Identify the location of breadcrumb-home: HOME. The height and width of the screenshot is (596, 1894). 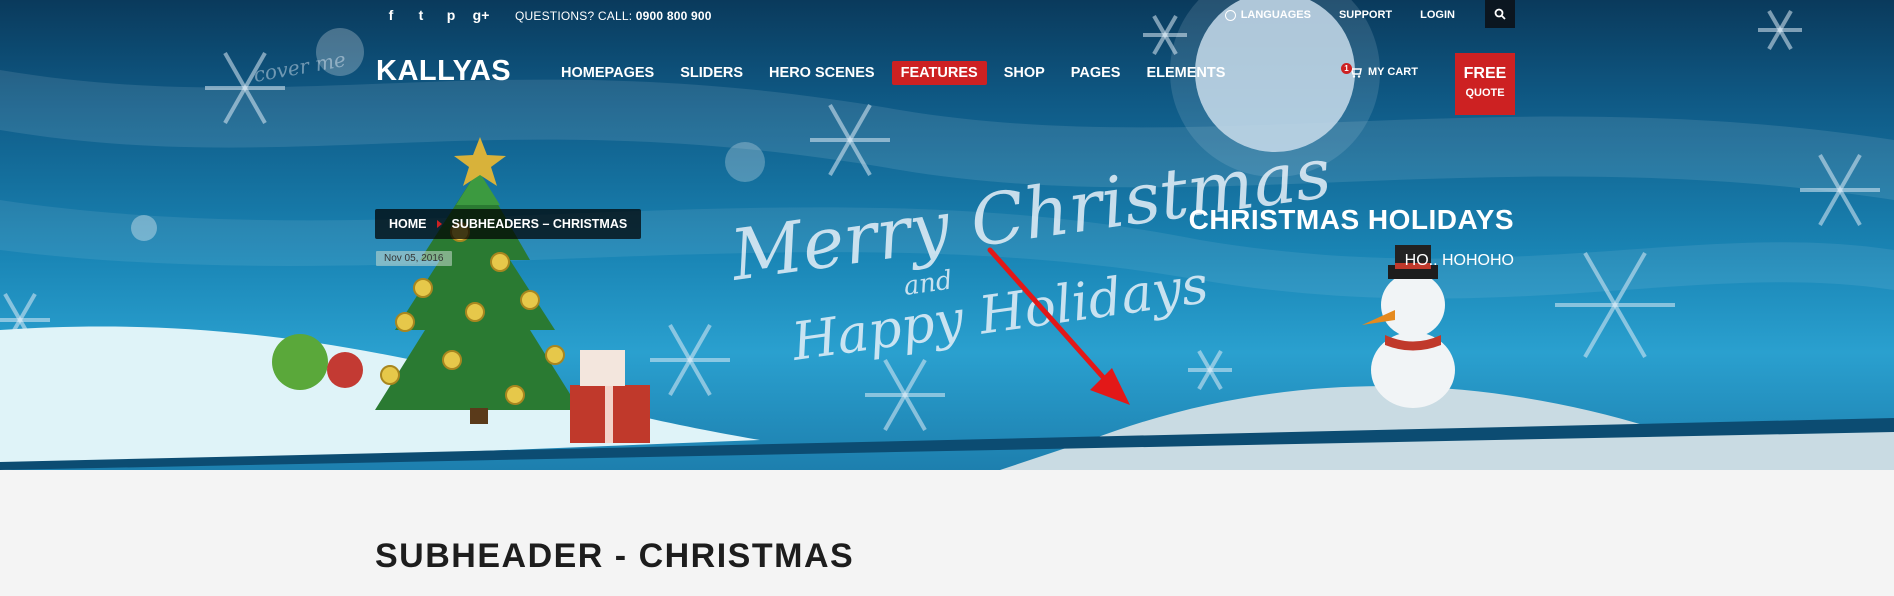
(408, 224).